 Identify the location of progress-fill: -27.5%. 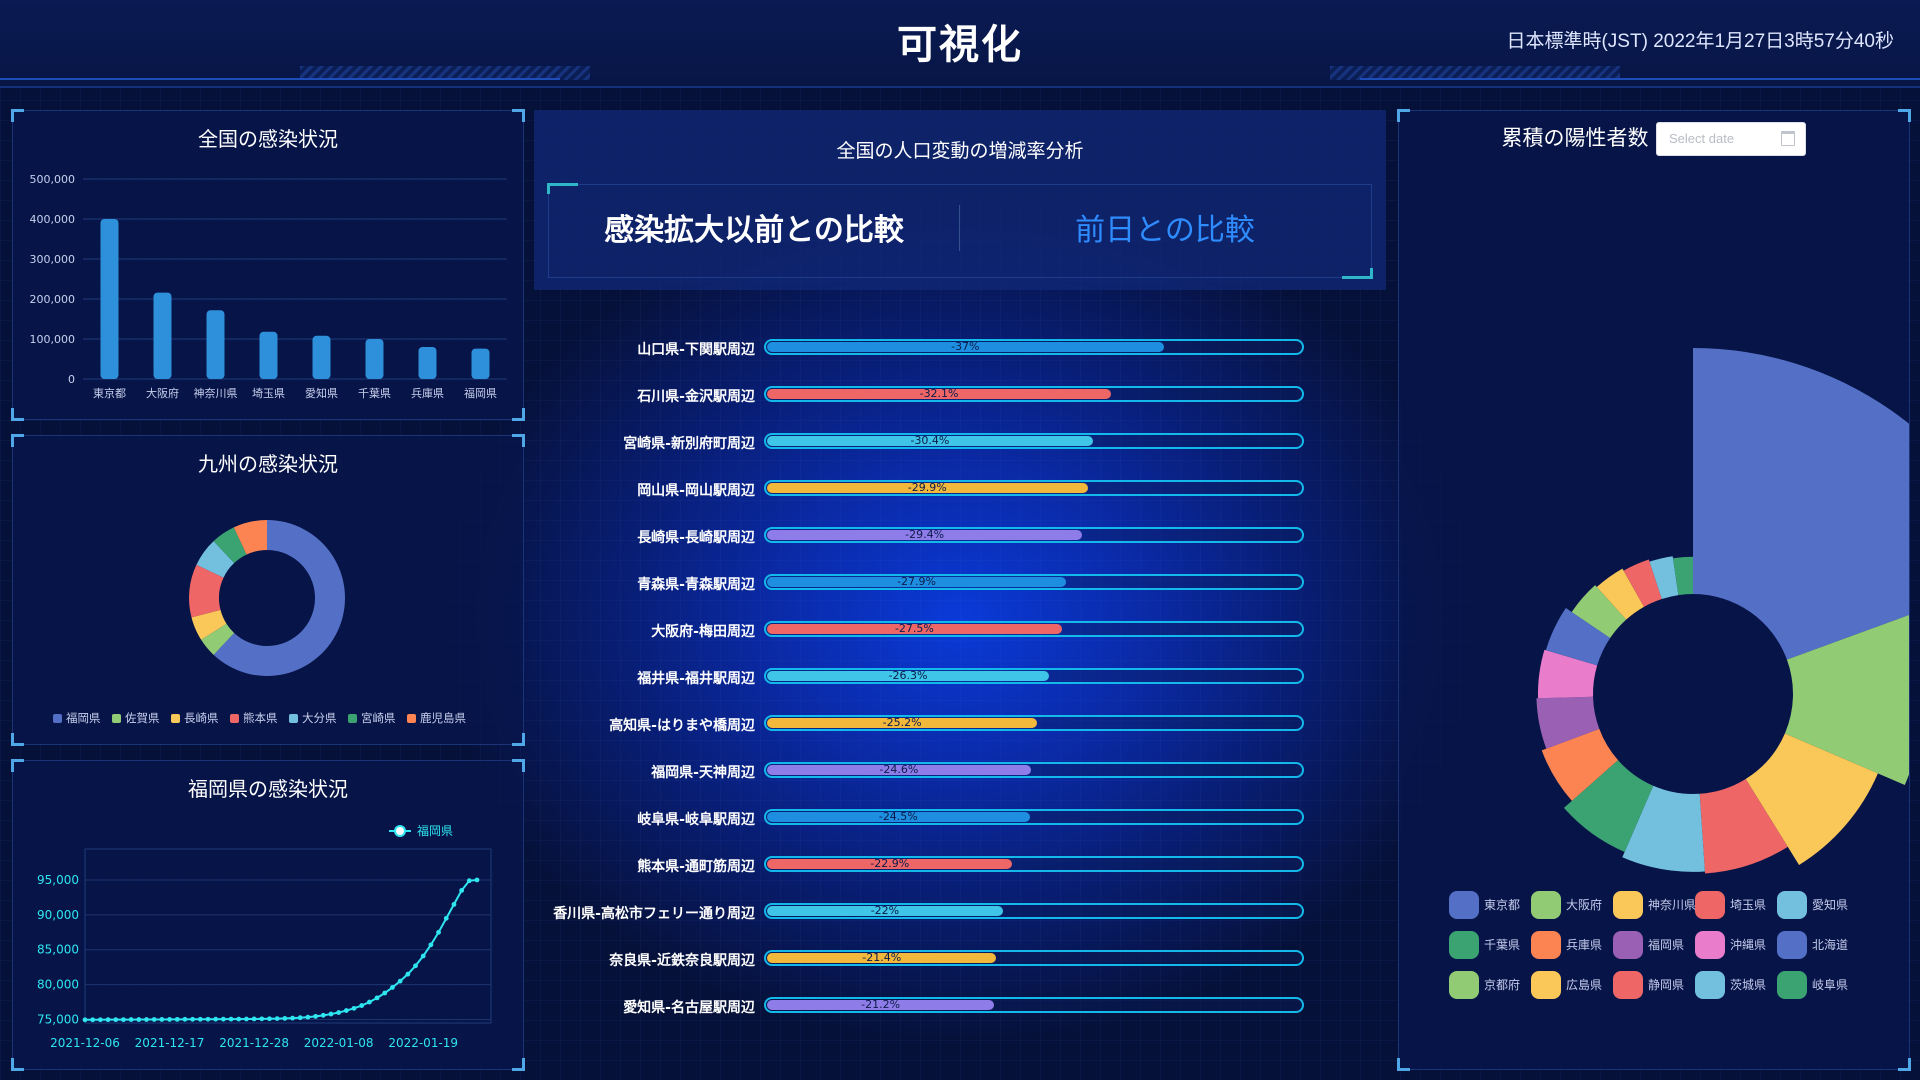
(914, 628).